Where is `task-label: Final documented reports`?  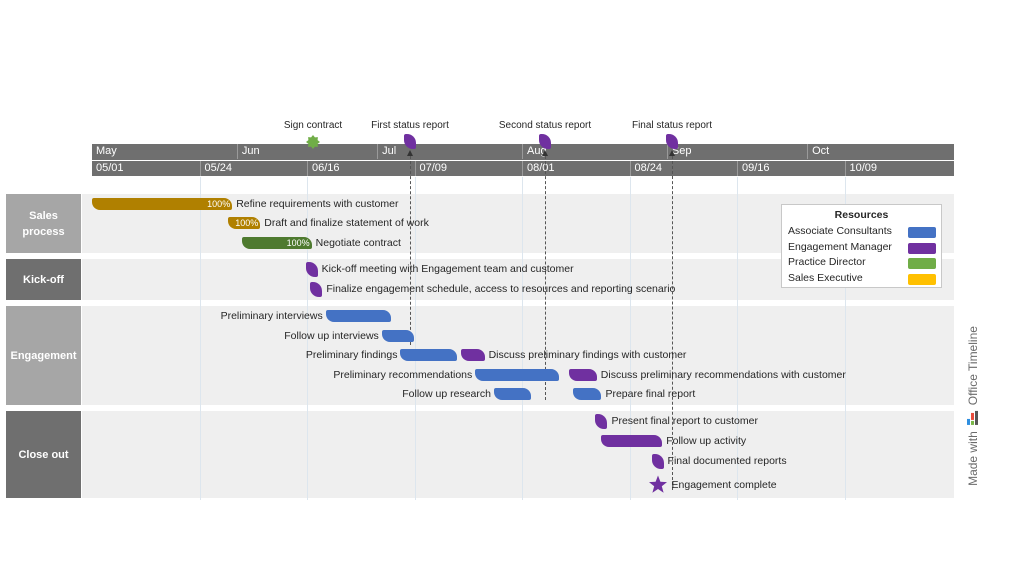 task-label: Final documented reports is located at coordinates (727, 461).